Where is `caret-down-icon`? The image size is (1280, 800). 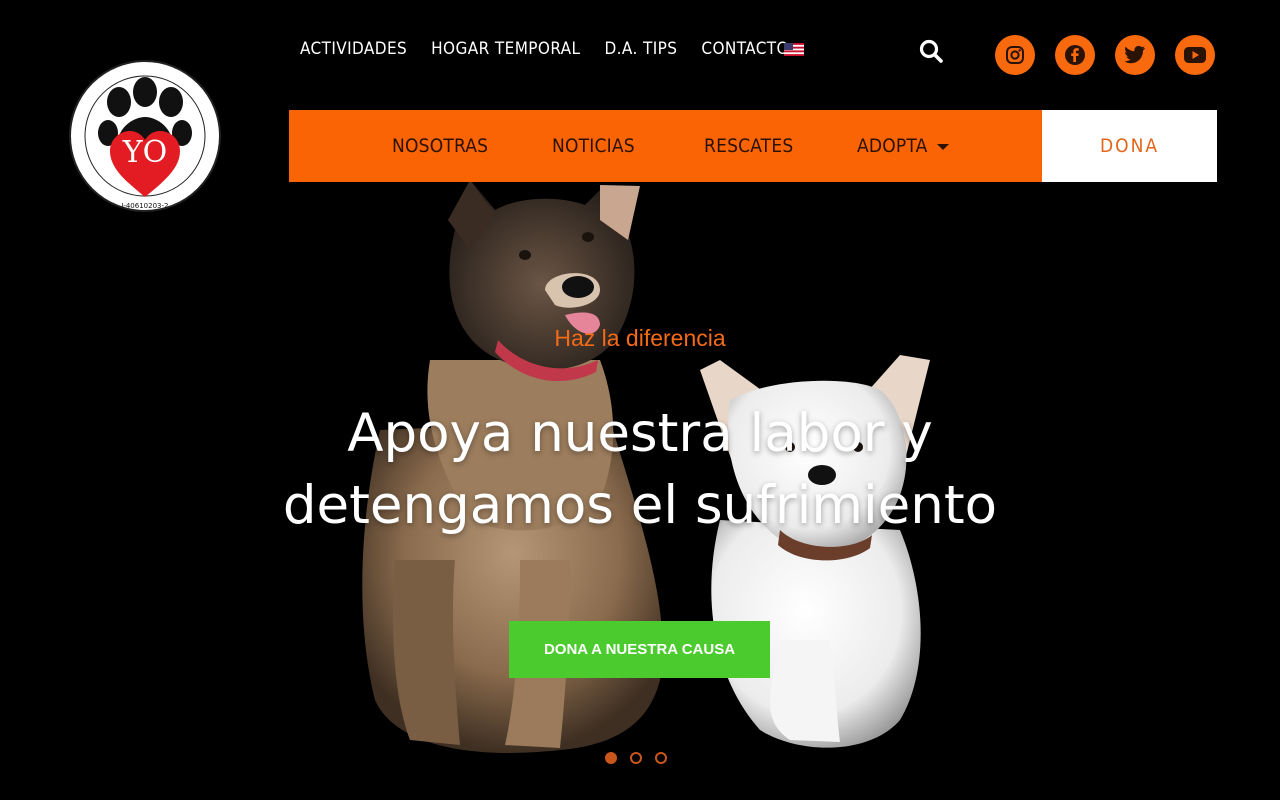
caret-down-icon is located at coordinates (943, 146).